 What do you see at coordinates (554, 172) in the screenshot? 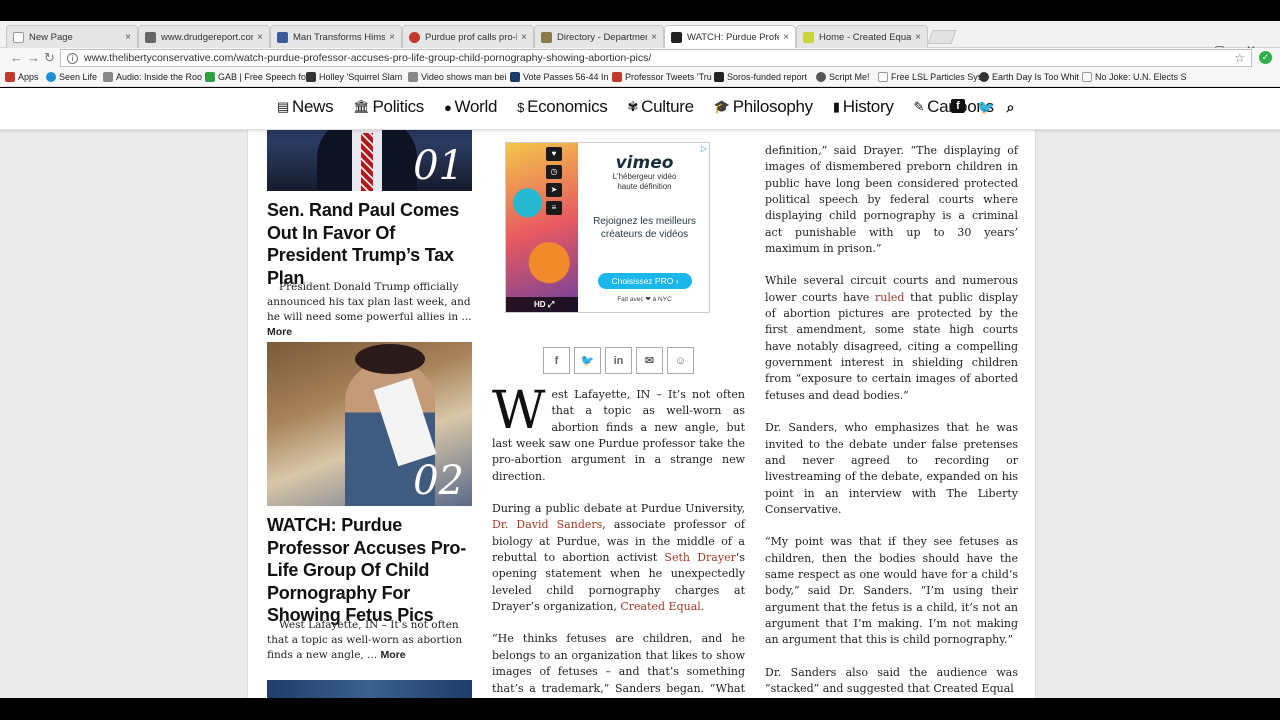
I see `clock-icon: ◷` at bounding box center [554, 172].